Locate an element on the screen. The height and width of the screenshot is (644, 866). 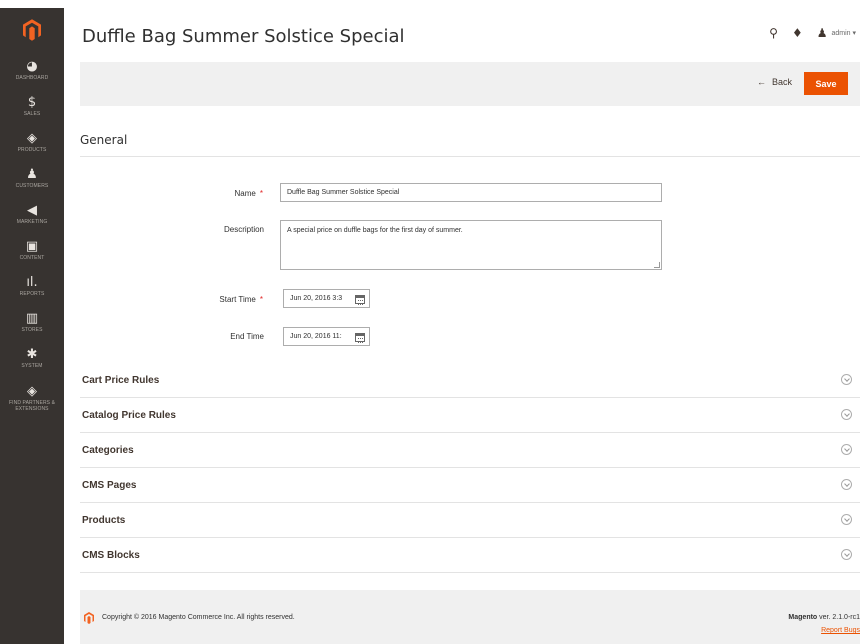
start-time-value: Jun 20, 2016 3:3 is located at coordinates (316, 298).